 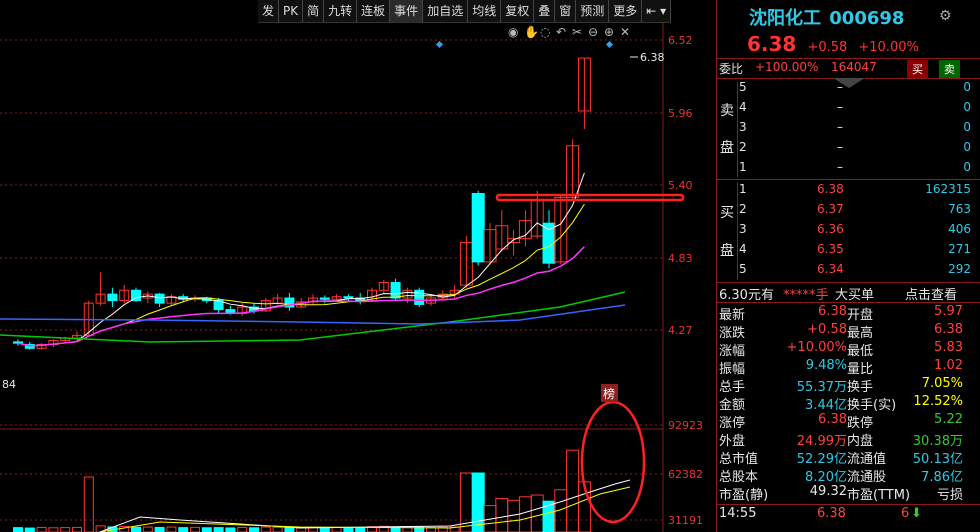 I want to click on bid-row: 4 6.35 271, so click(x=845, y=251).